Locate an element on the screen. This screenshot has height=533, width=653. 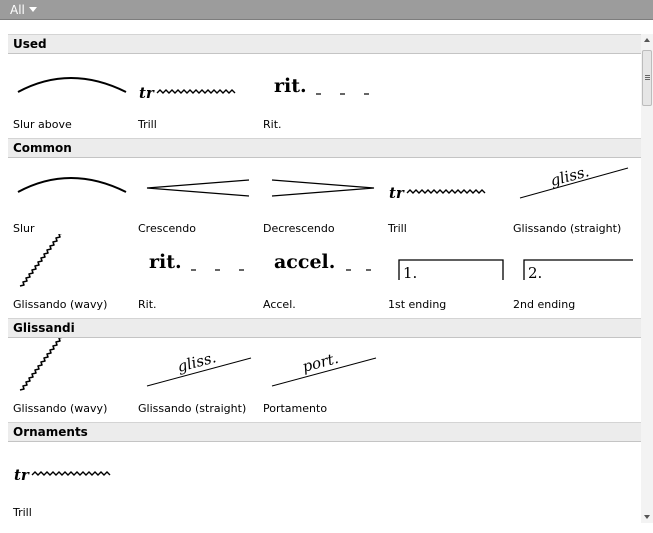
section-header-ornaments: Ornaments is located at coordinates (324, 432).